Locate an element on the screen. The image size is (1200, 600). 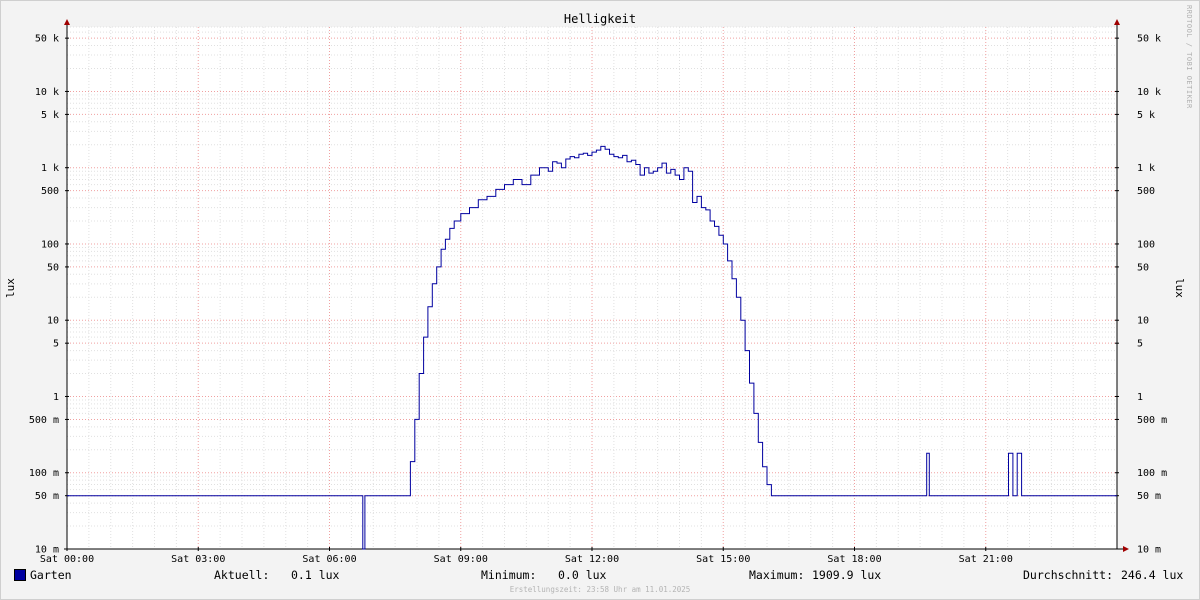
y-tick-label-left: 100 m is located at coordinates (44, 473).